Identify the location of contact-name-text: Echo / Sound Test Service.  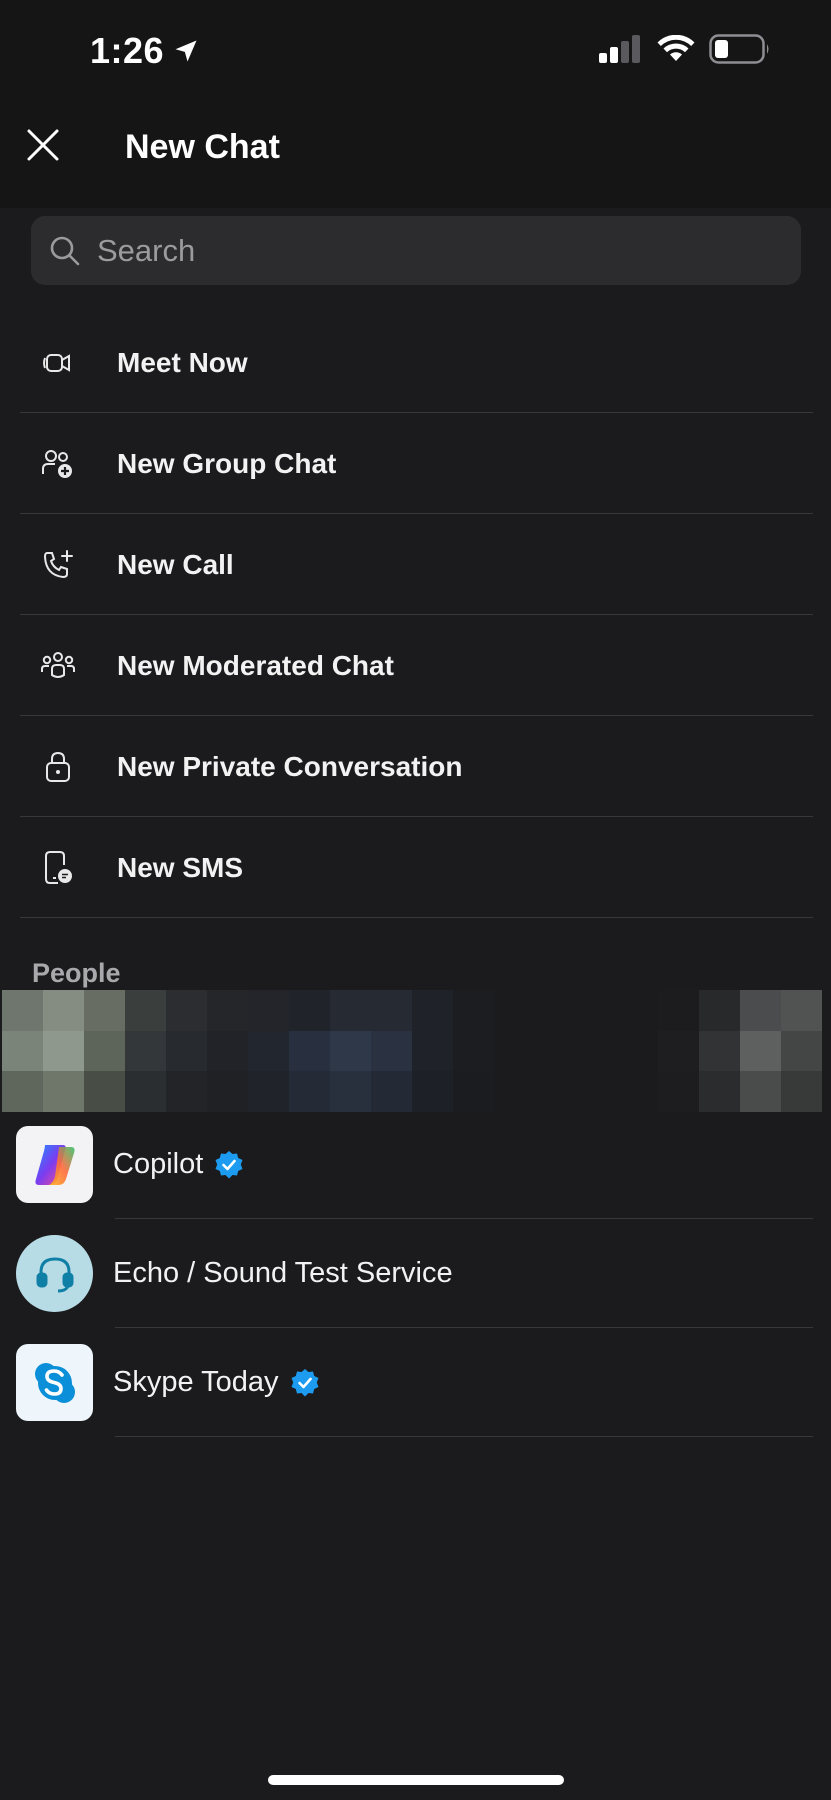
(283, 1273).